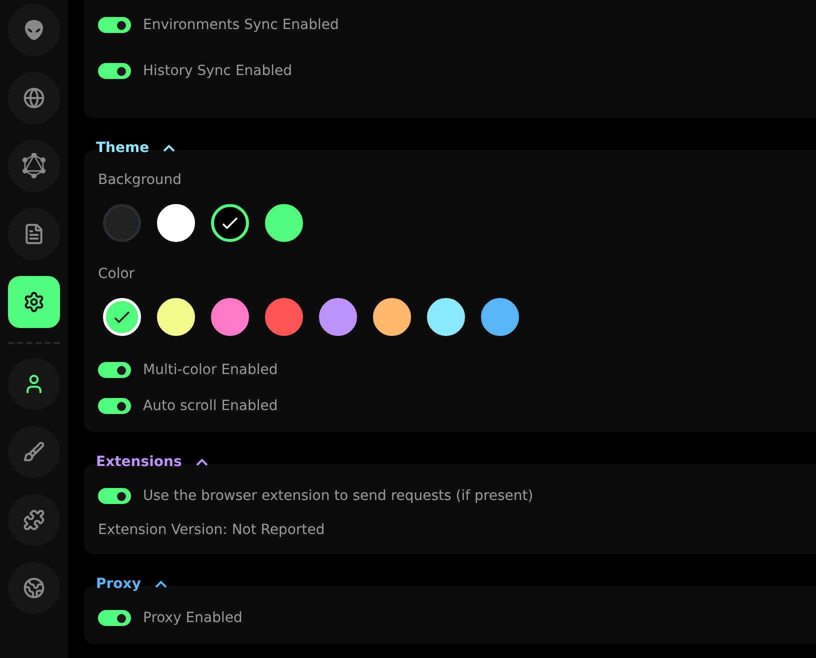  Describe the element at coordinates (241, 25) in the screenshot. I see `toggle-label: Environments Sync Enabled` at that location.